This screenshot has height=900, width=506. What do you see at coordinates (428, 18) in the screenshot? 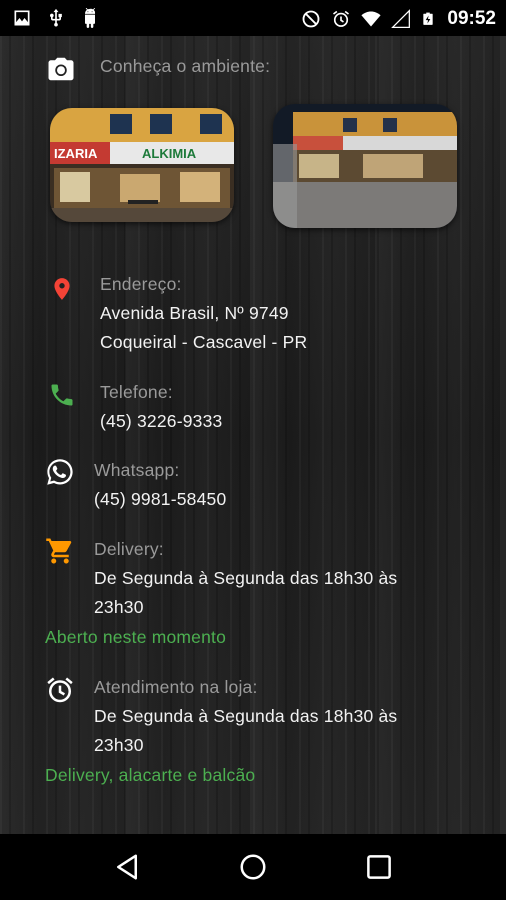
I see `battery-charging-icon` at bounding box center [428, 18].